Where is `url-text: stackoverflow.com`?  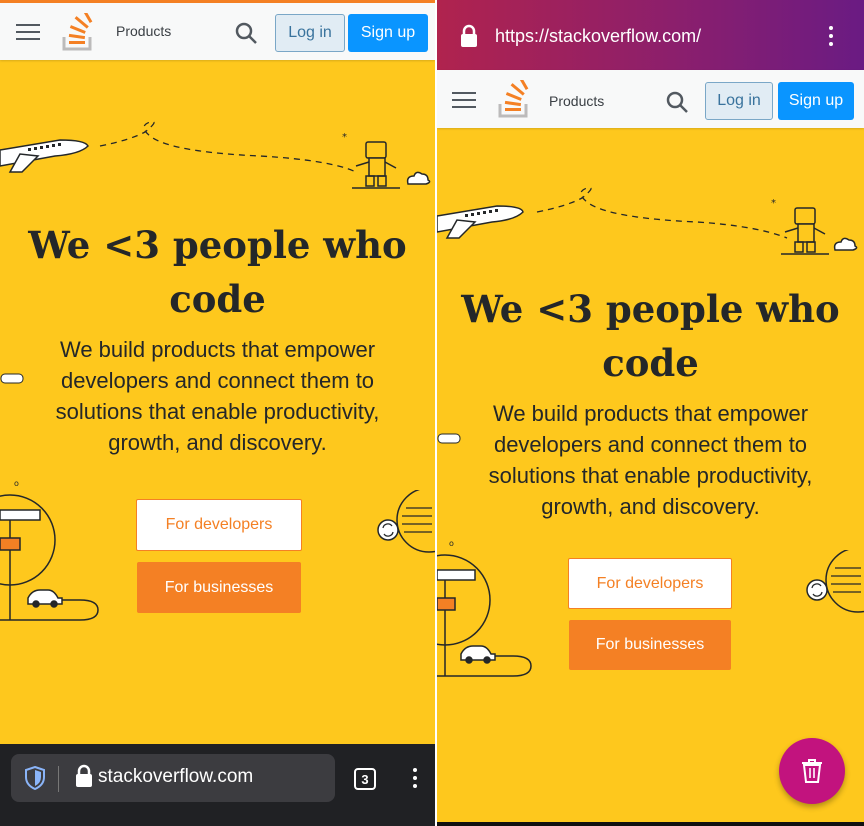
url-text: stackoverflow.com is located at coordinates (175, 777).